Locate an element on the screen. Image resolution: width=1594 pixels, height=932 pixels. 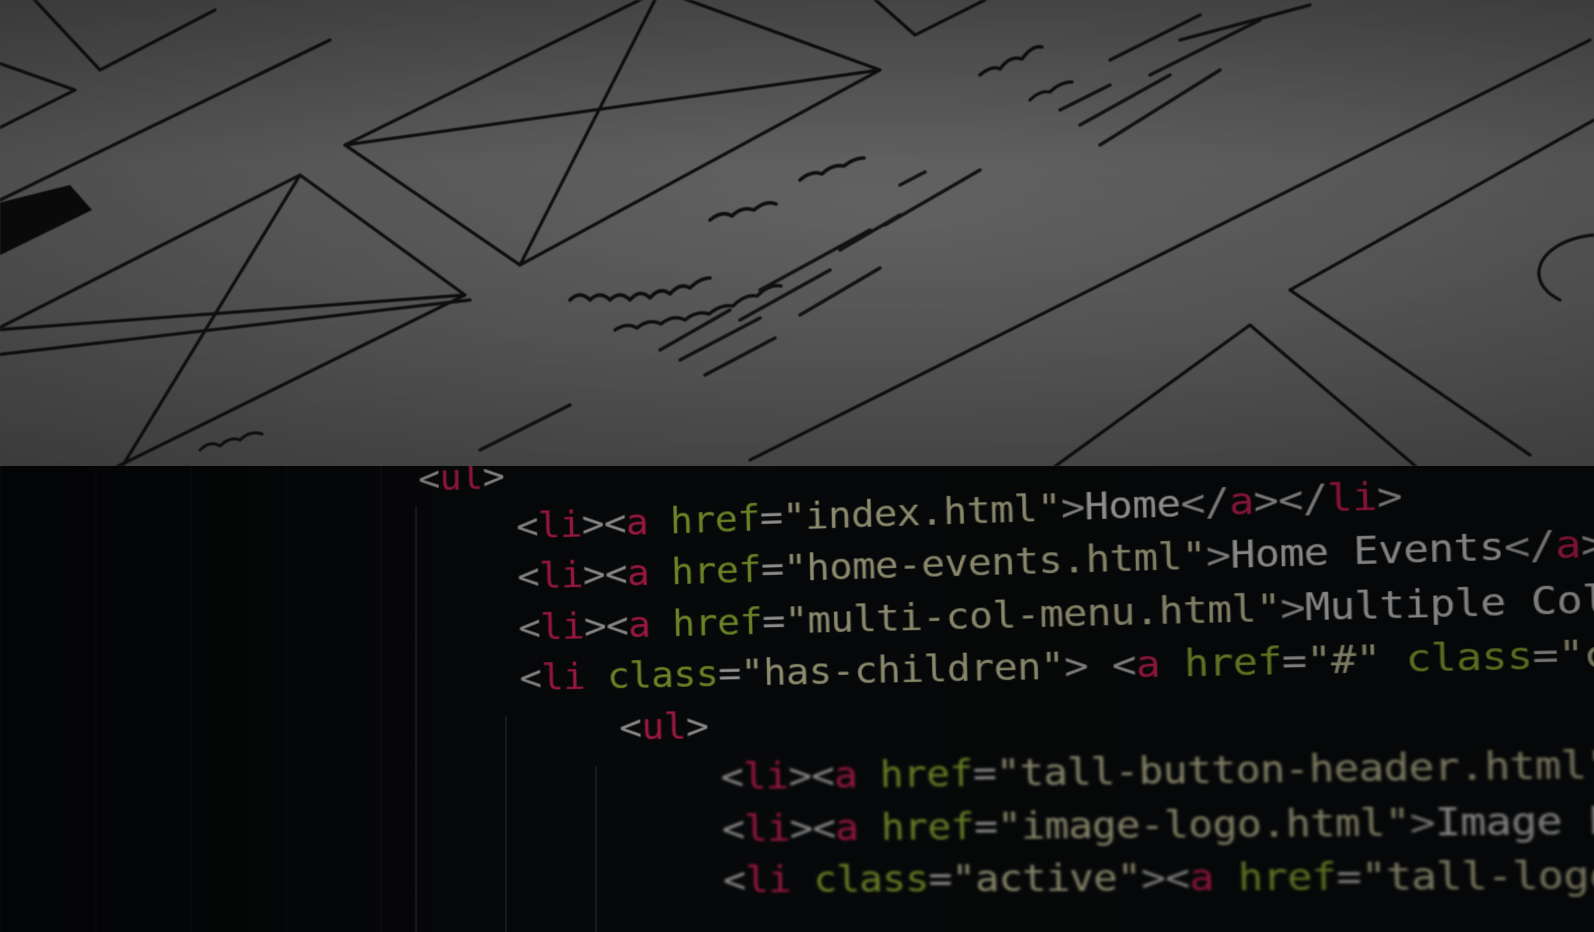
code-token: "current" is located at coordinates (1575, 653).